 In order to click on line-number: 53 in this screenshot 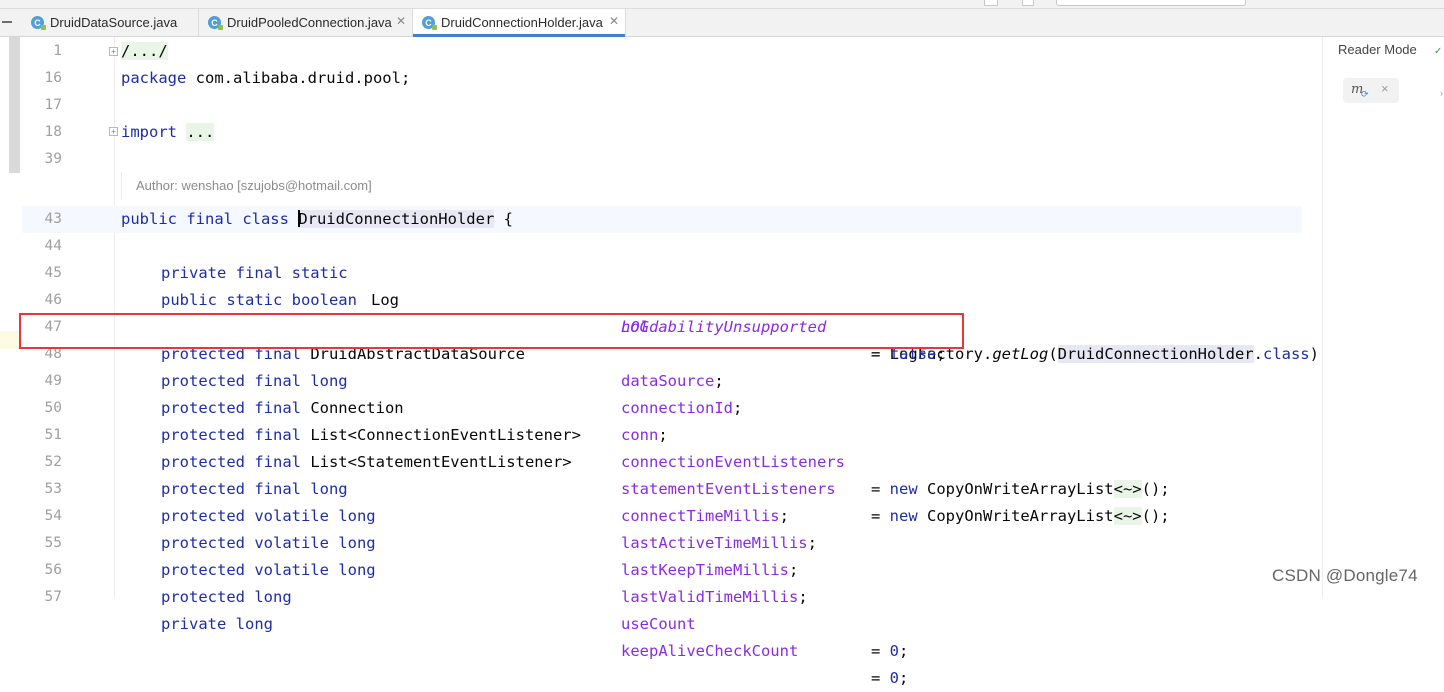, I will do `click(53, 489)`.